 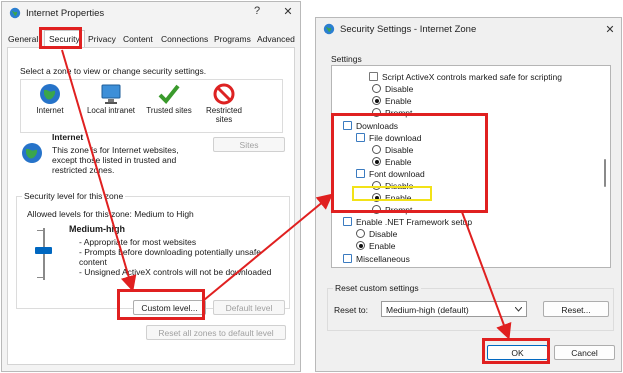 What do you see at coordinates (99, 170) in the screenshot?
I see `arrow-tab-to-custom` at bounding box center [99, 170].